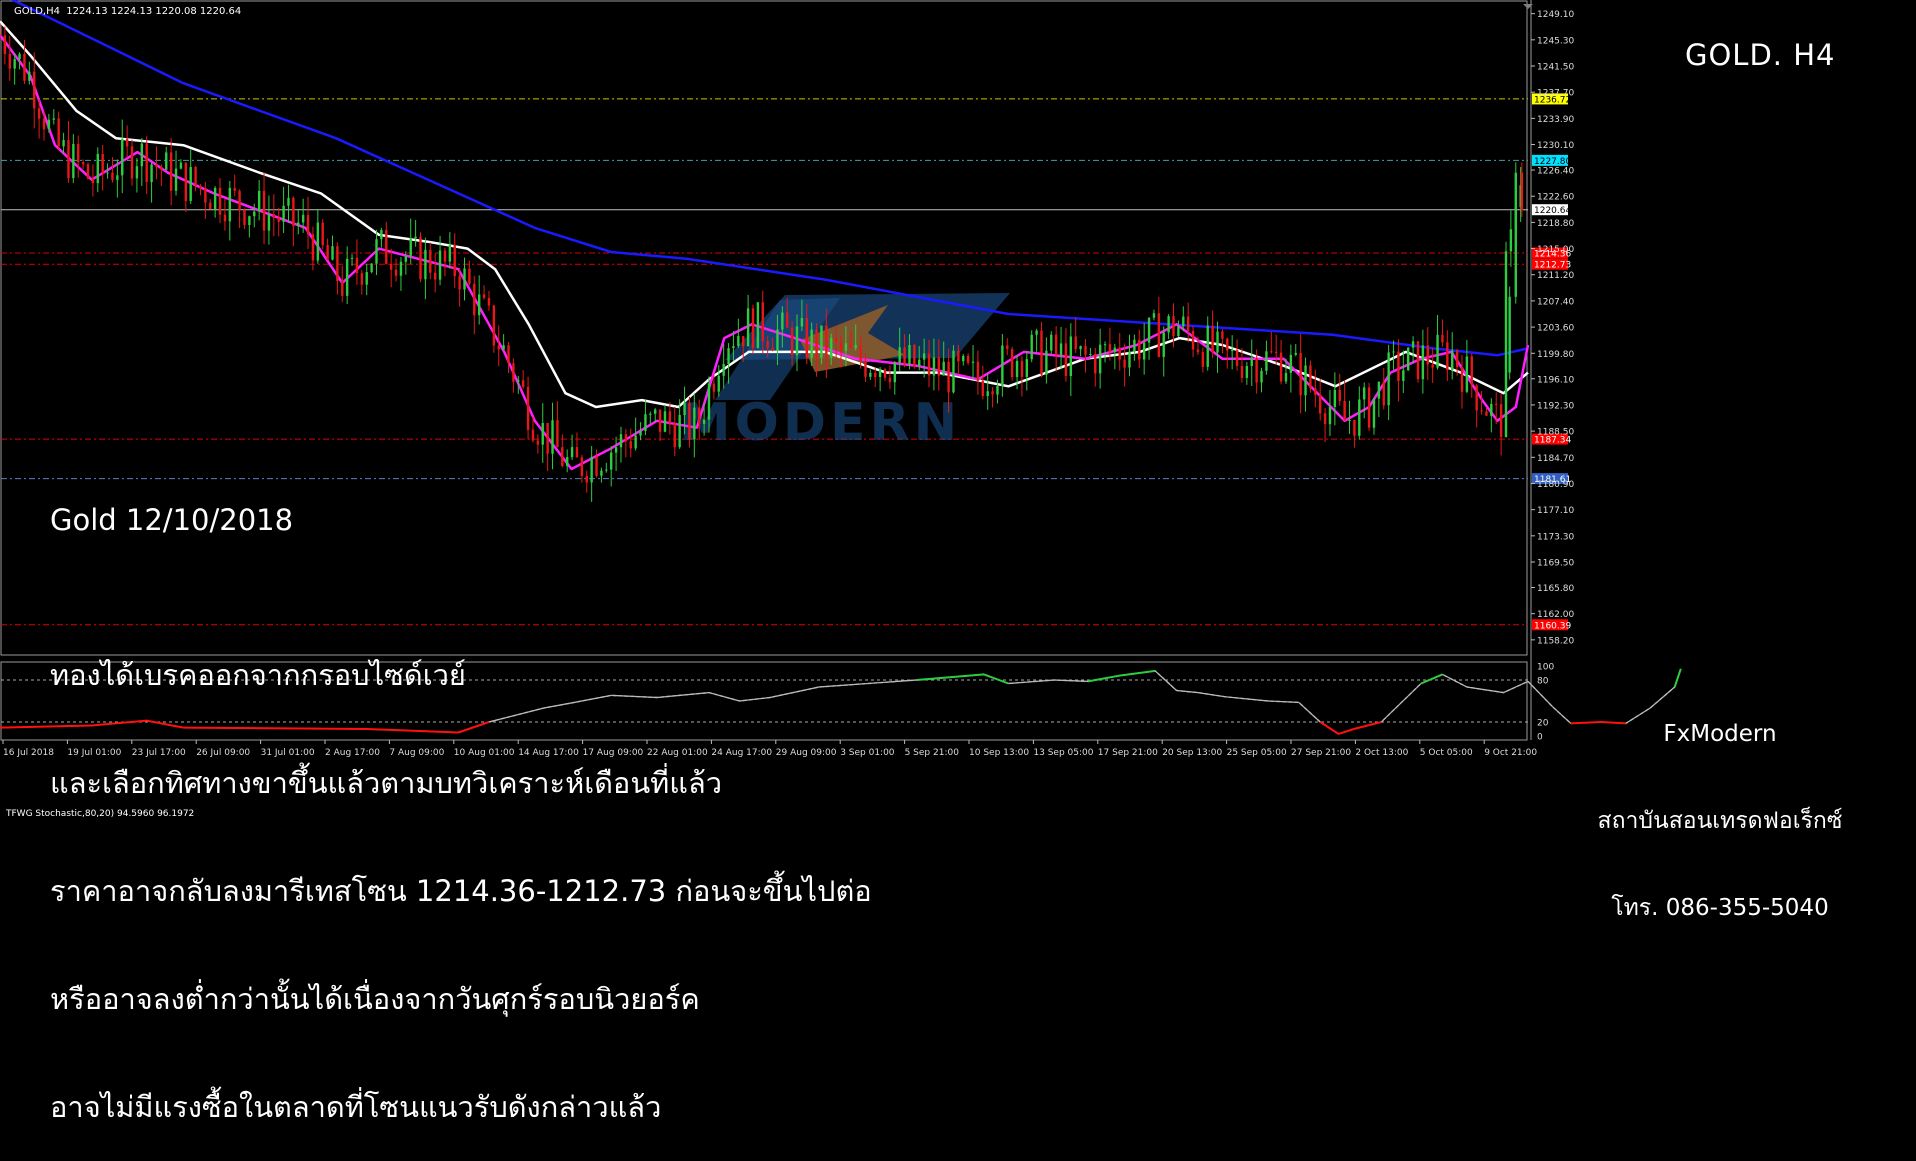 This screenshot has height=1161, width=1916. I want to click on company-subtitle: สถาบันสอนเทรดฟอเร็กซ์, so click(1720, 821).